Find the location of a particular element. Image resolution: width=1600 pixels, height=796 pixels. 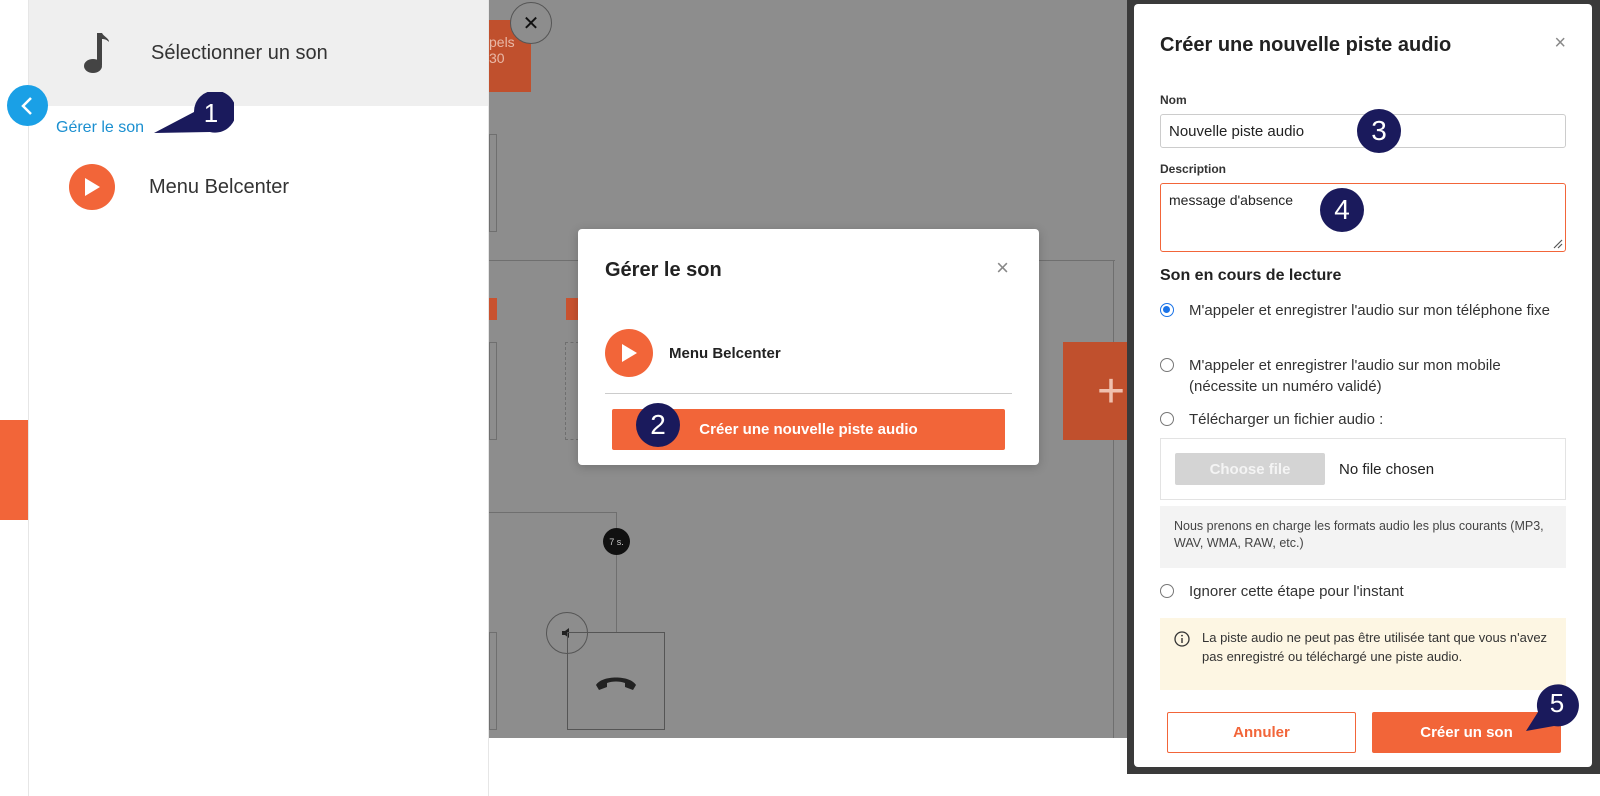

callout-step-4: 4 is located at coordinates (1342, 210).